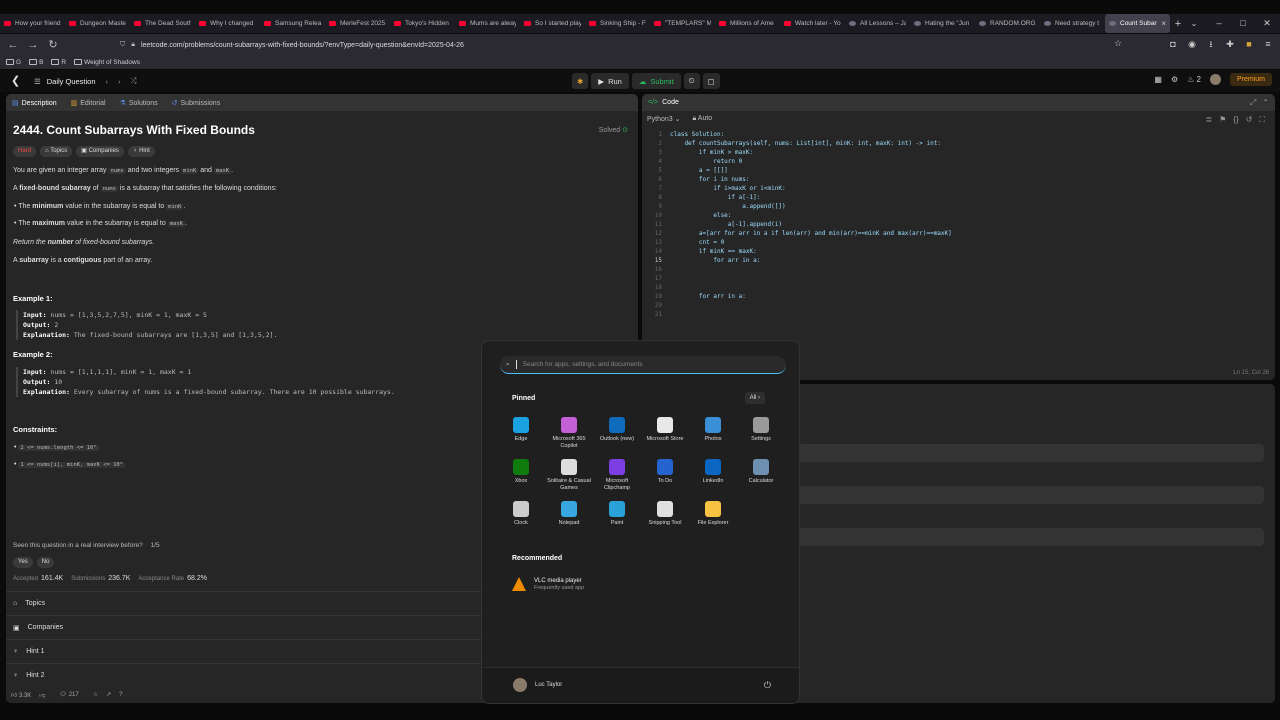 The height and width of the screenshot is (720, 1280). I want to click on menu-icon: ≡, so click(1268, 44).